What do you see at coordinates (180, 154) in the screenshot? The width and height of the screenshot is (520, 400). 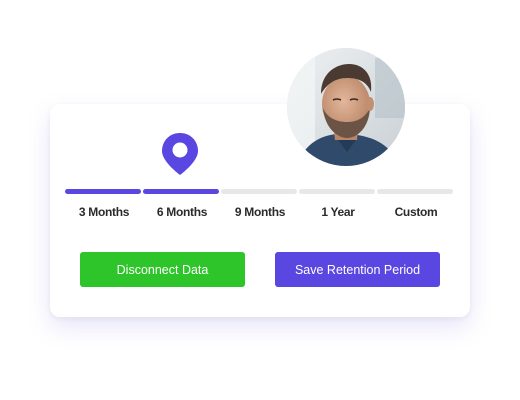 I see `map-pin-icon` at bounding box center [180, 154].